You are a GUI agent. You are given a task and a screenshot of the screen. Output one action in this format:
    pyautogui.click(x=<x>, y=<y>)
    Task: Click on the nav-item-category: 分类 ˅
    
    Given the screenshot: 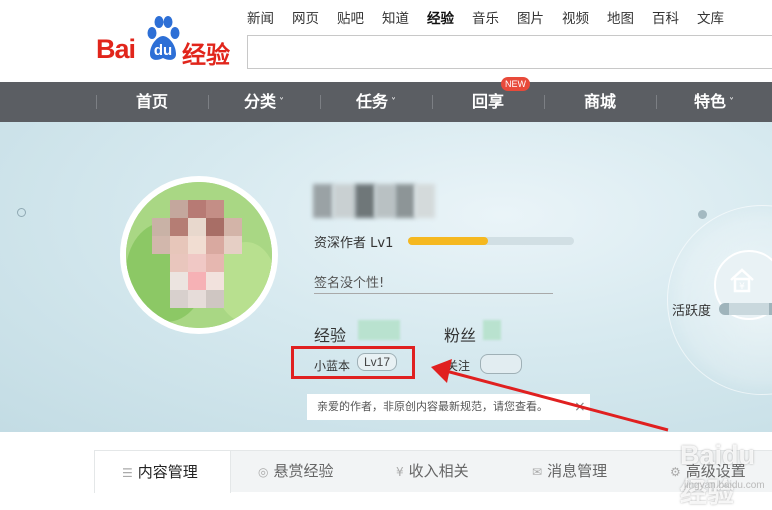 What is the action you would take?
    pyautogui.click(x=264, y=102)
    